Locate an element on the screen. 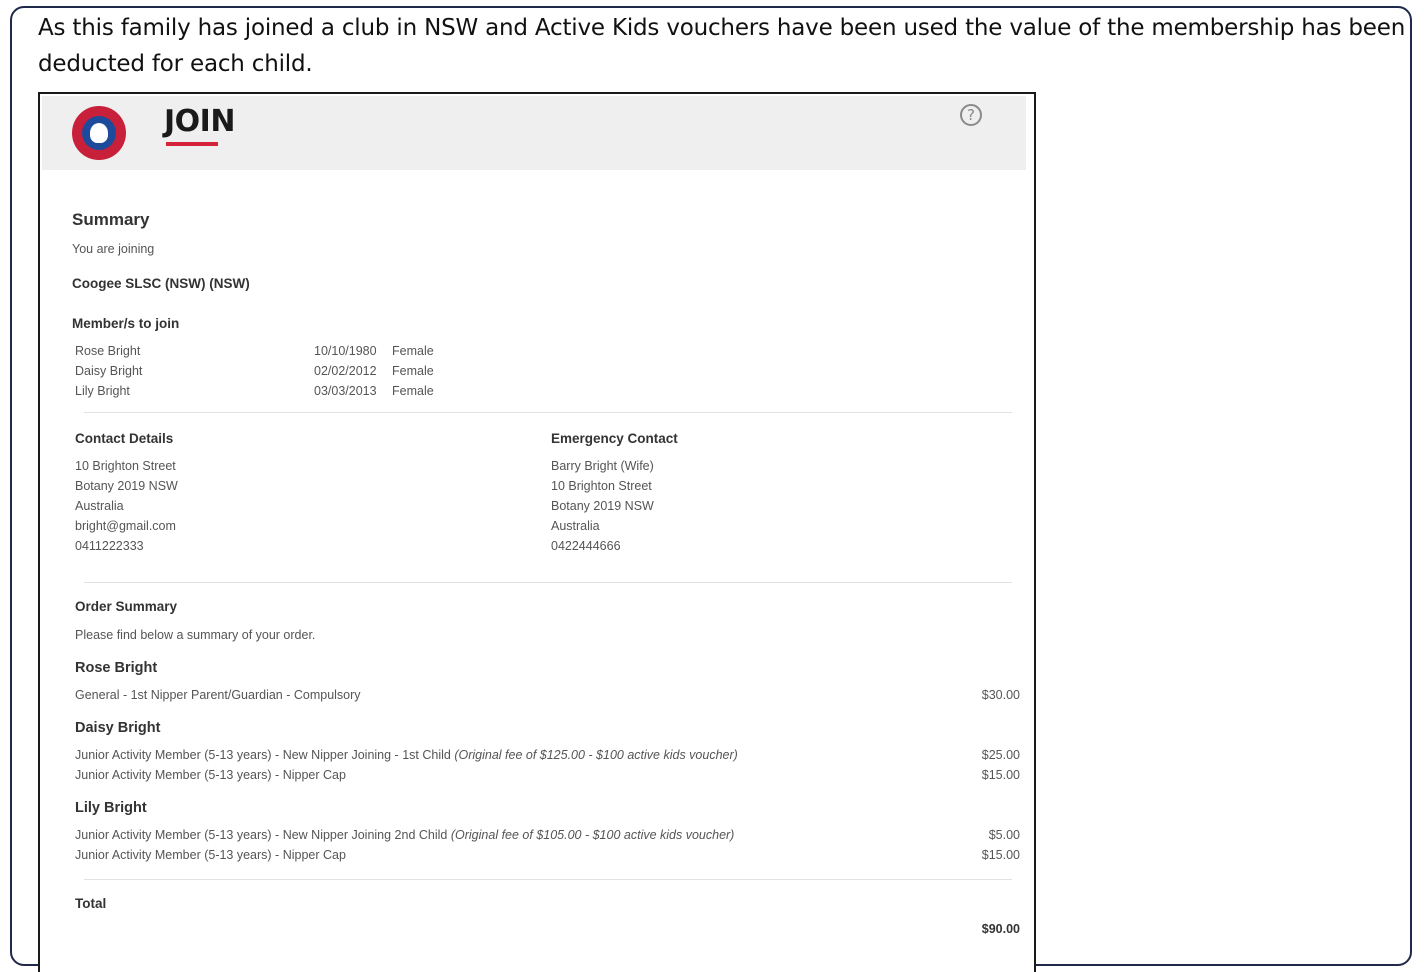 Image resolution: width=1424 pixels, height=972 pixels. contact-heading: Contact Details is located at coordinates (124, 438).